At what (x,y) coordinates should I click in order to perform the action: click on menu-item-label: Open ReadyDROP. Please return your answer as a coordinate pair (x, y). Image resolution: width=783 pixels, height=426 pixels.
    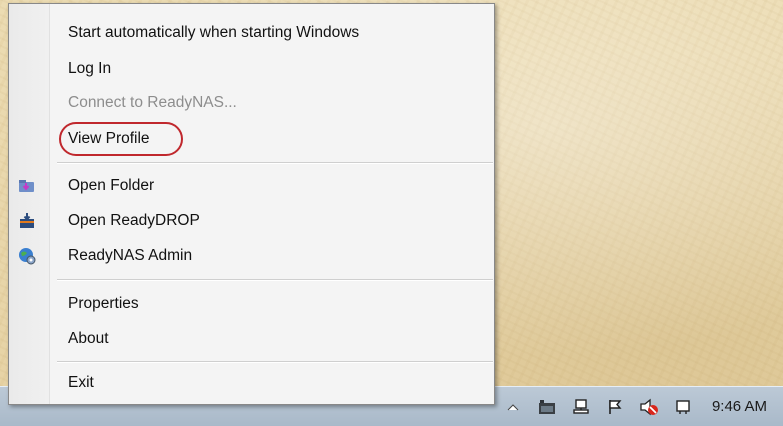
    Looking at the image, I should click on (134, 220).